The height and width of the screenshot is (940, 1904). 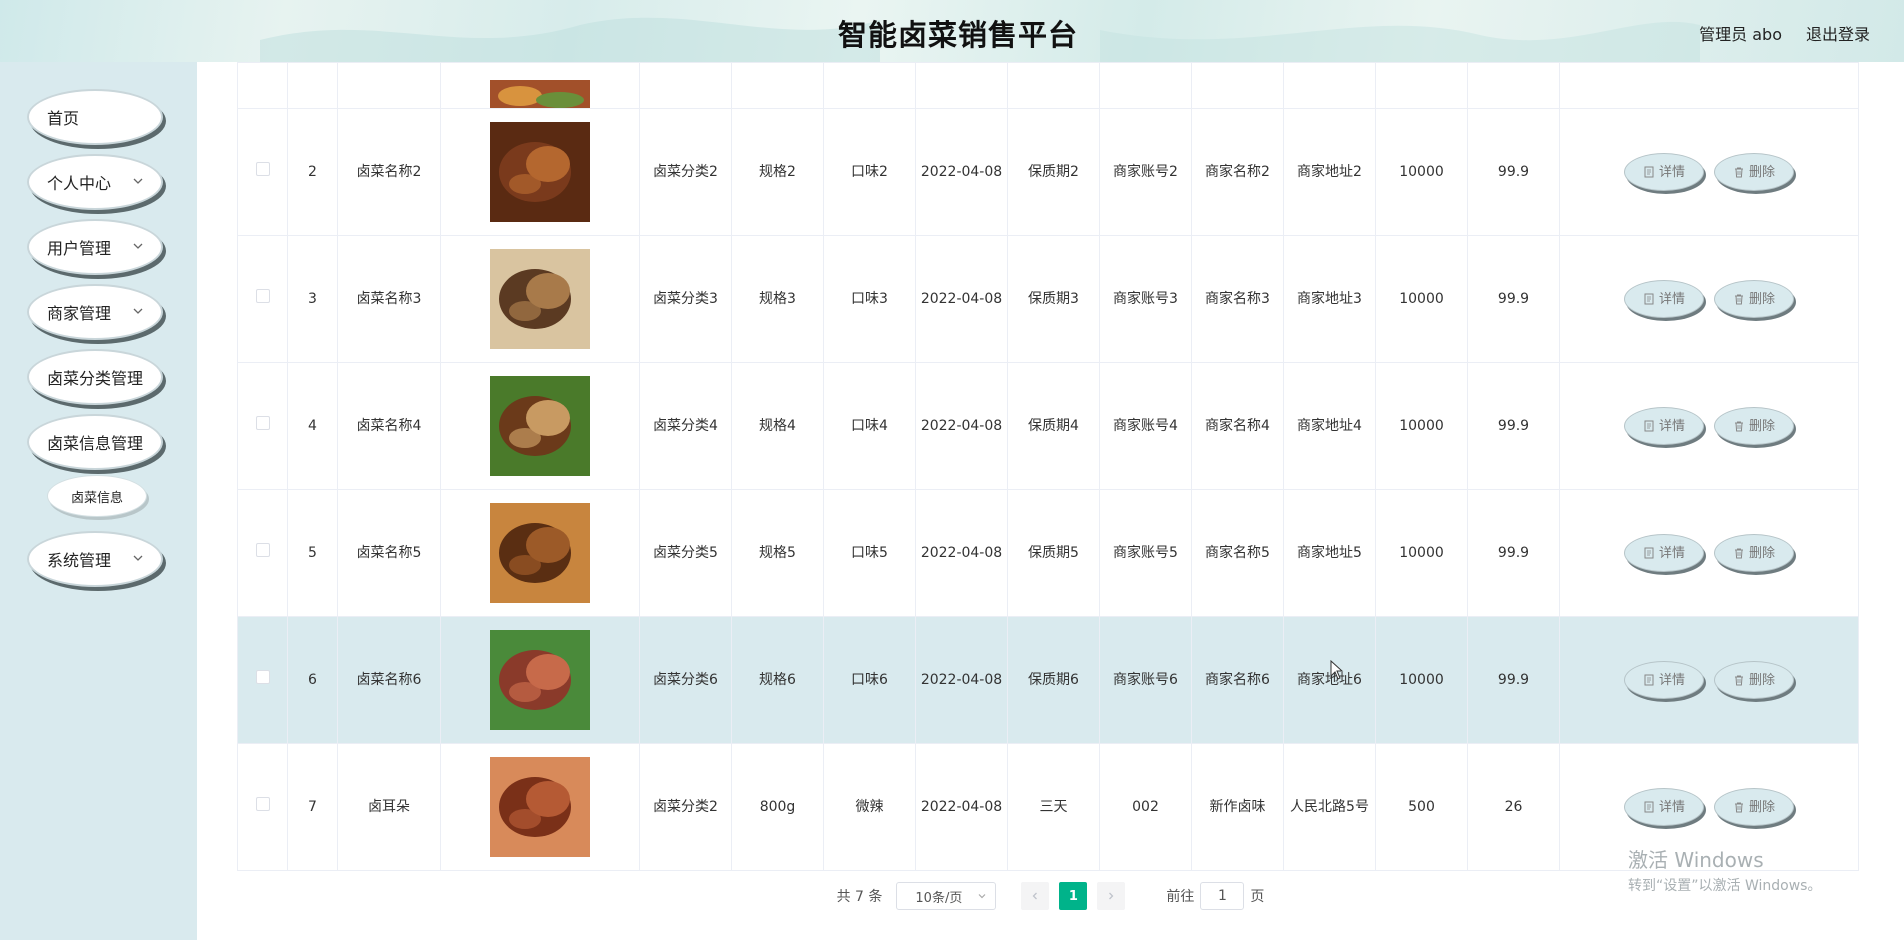 What do you see at coordinates (1838, 33) in the screenshot?
I see `logout-link: 退出登录` at bounding box center [1838, 33].